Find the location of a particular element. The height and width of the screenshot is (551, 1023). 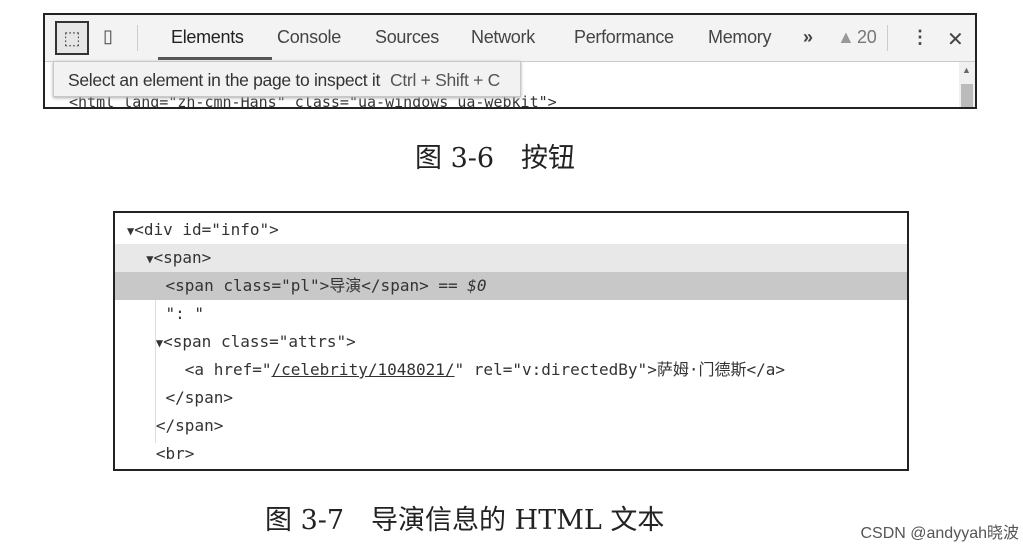

device-toolbar-button: ▯ is located at coordinates (108, 36).